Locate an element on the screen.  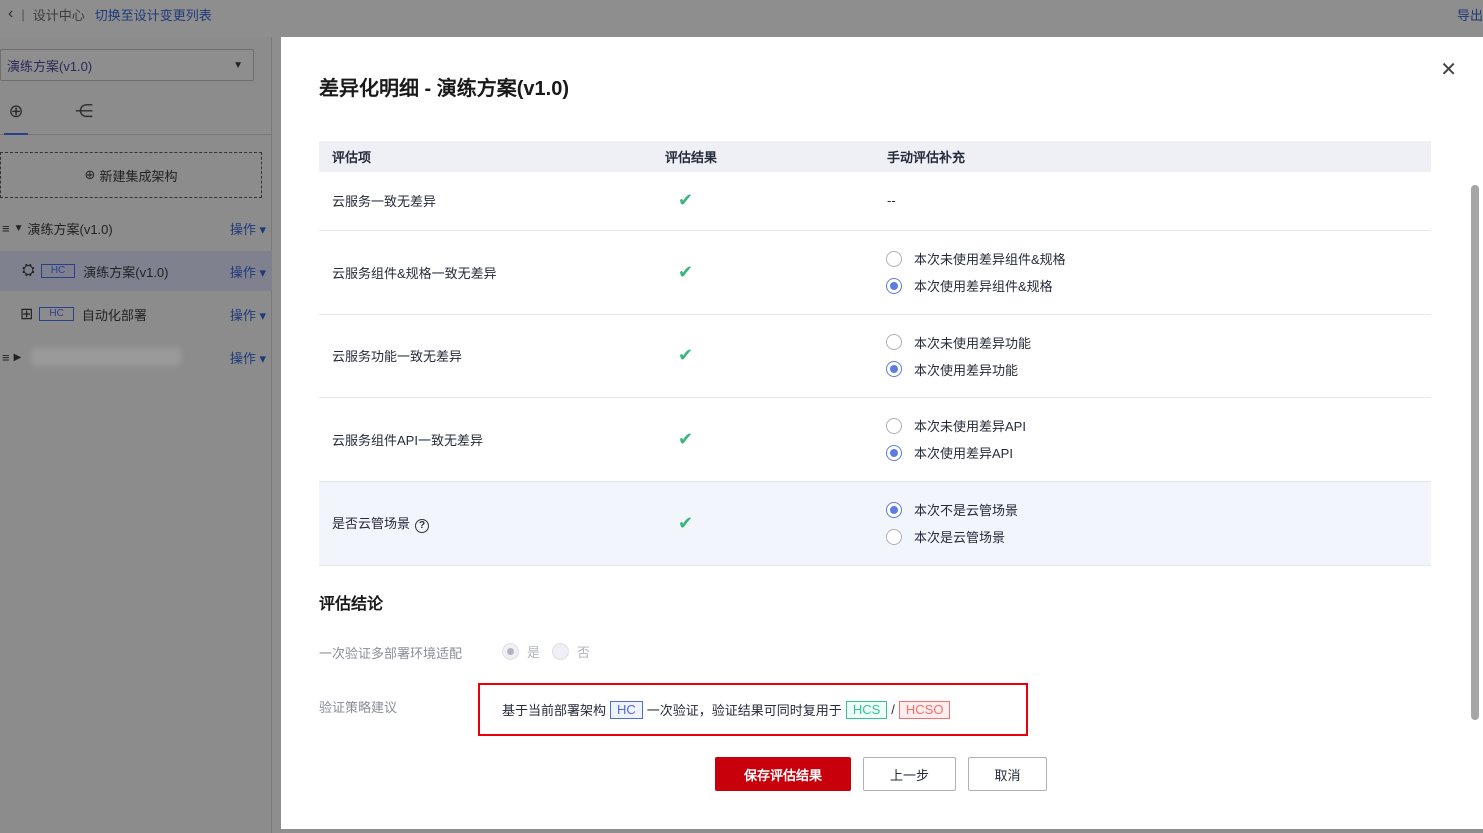
column-header: 评估结果 is located at coordinates (763, 156).